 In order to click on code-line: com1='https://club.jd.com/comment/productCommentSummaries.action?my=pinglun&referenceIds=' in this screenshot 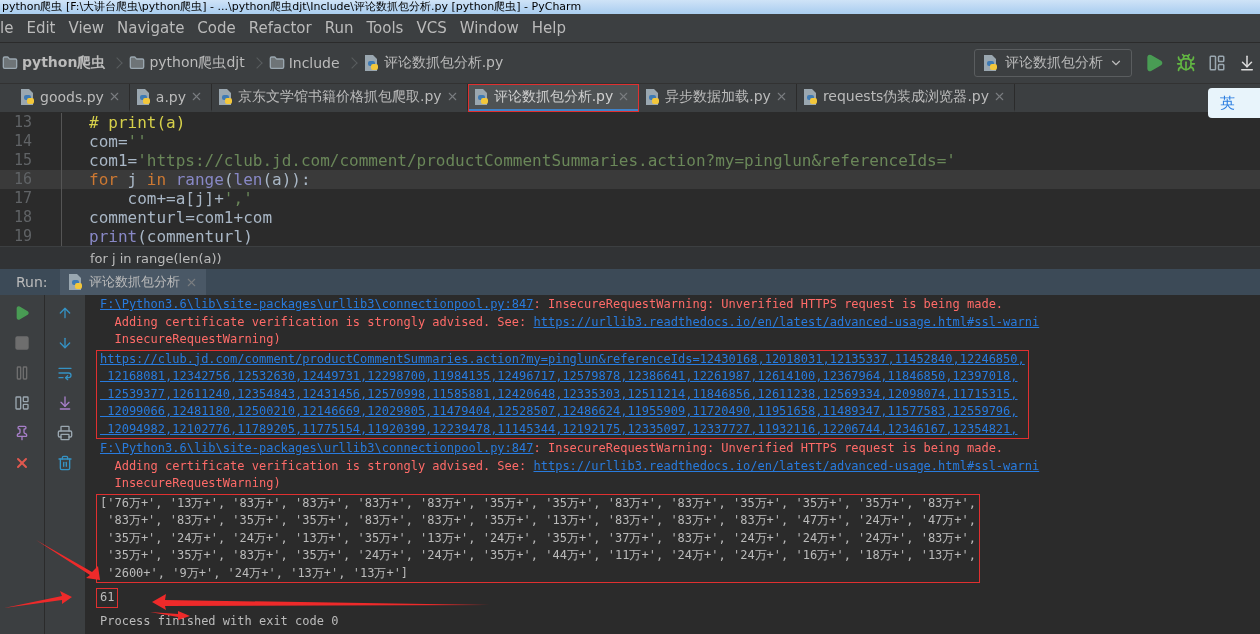, I will do `click(522, 160)`.